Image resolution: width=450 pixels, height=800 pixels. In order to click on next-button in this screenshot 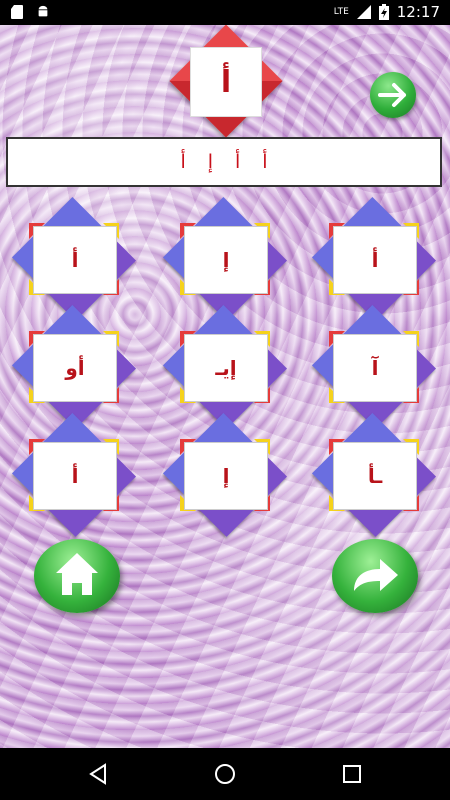, I will do `click(375, 576)`.